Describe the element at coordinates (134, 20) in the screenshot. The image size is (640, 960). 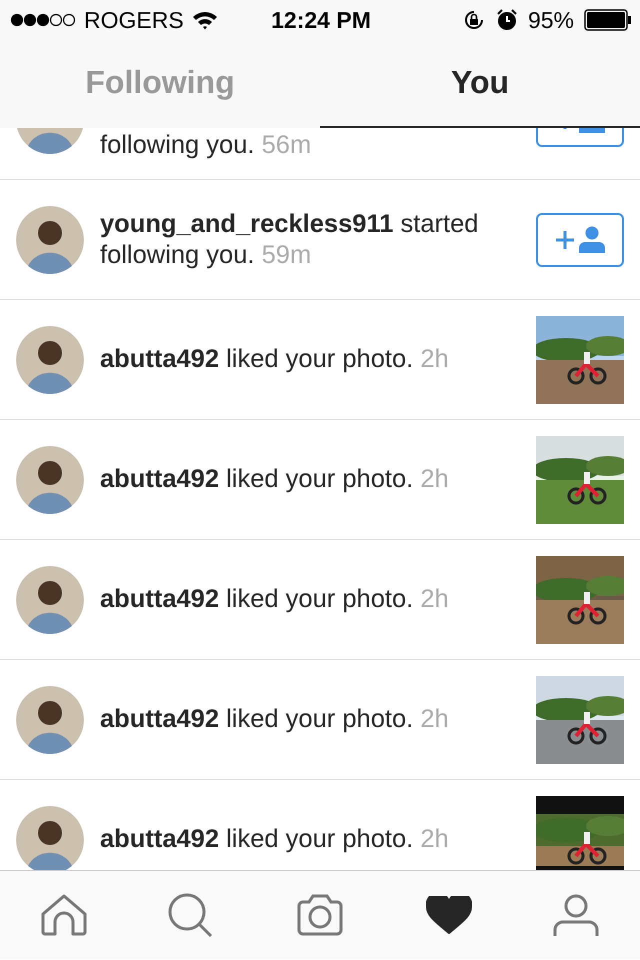
I see `carrier: ROGERS` at that location.